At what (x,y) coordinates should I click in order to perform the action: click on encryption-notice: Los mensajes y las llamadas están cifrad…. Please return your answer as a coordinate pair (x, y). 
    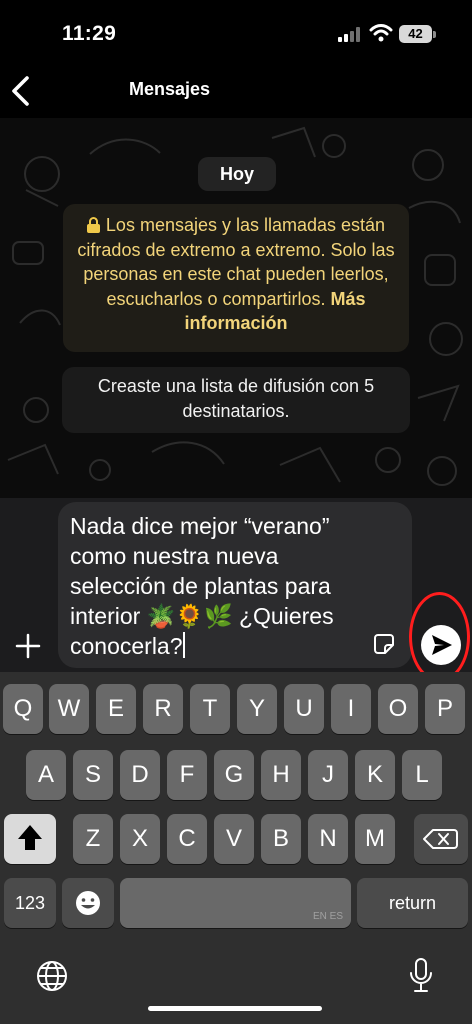
    Looking at the image, I should click on (236, 278).